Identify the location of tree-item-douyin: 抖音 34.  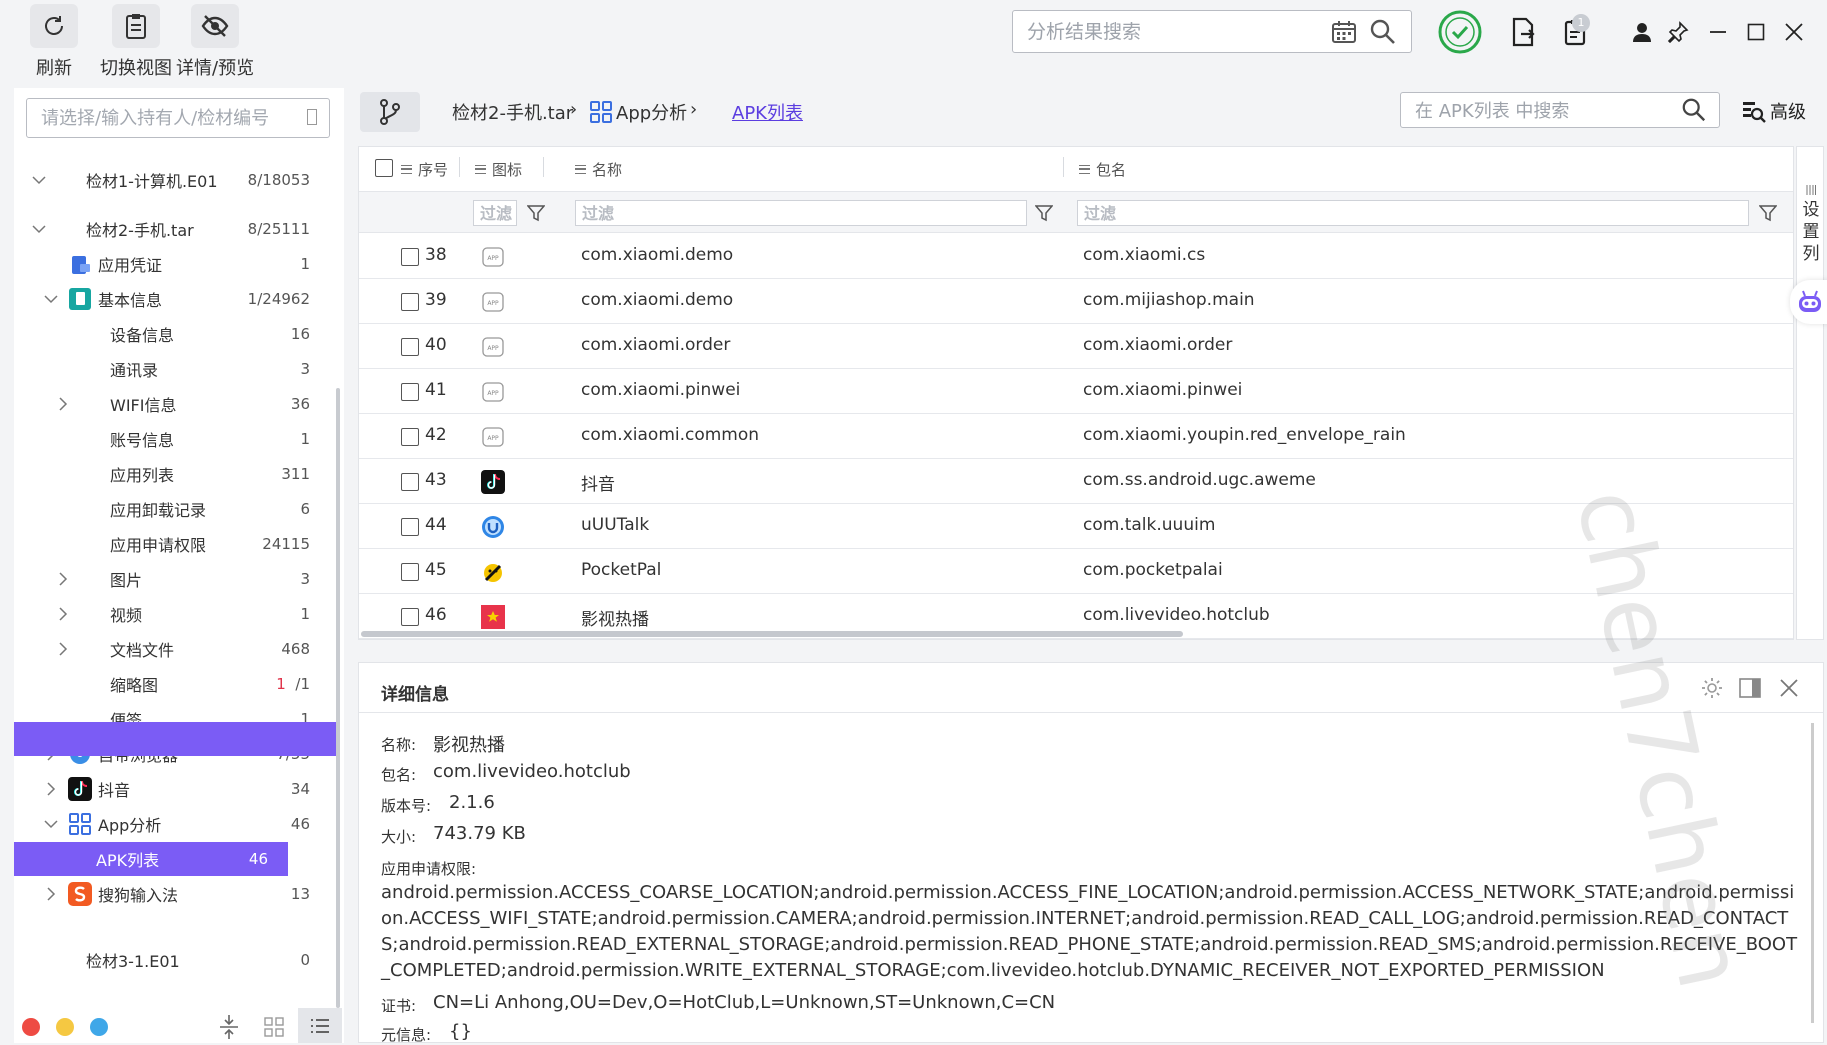
(175, 789).